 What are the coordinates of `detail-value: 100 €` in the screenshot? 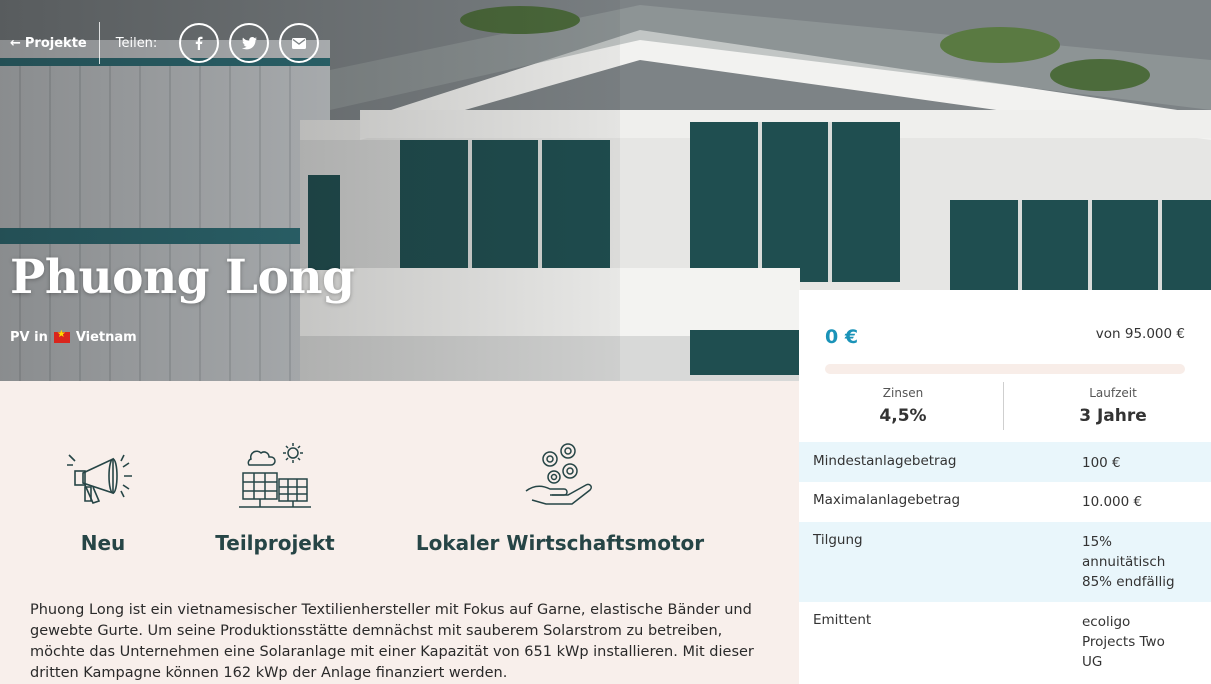 It's located at (1101, 463).